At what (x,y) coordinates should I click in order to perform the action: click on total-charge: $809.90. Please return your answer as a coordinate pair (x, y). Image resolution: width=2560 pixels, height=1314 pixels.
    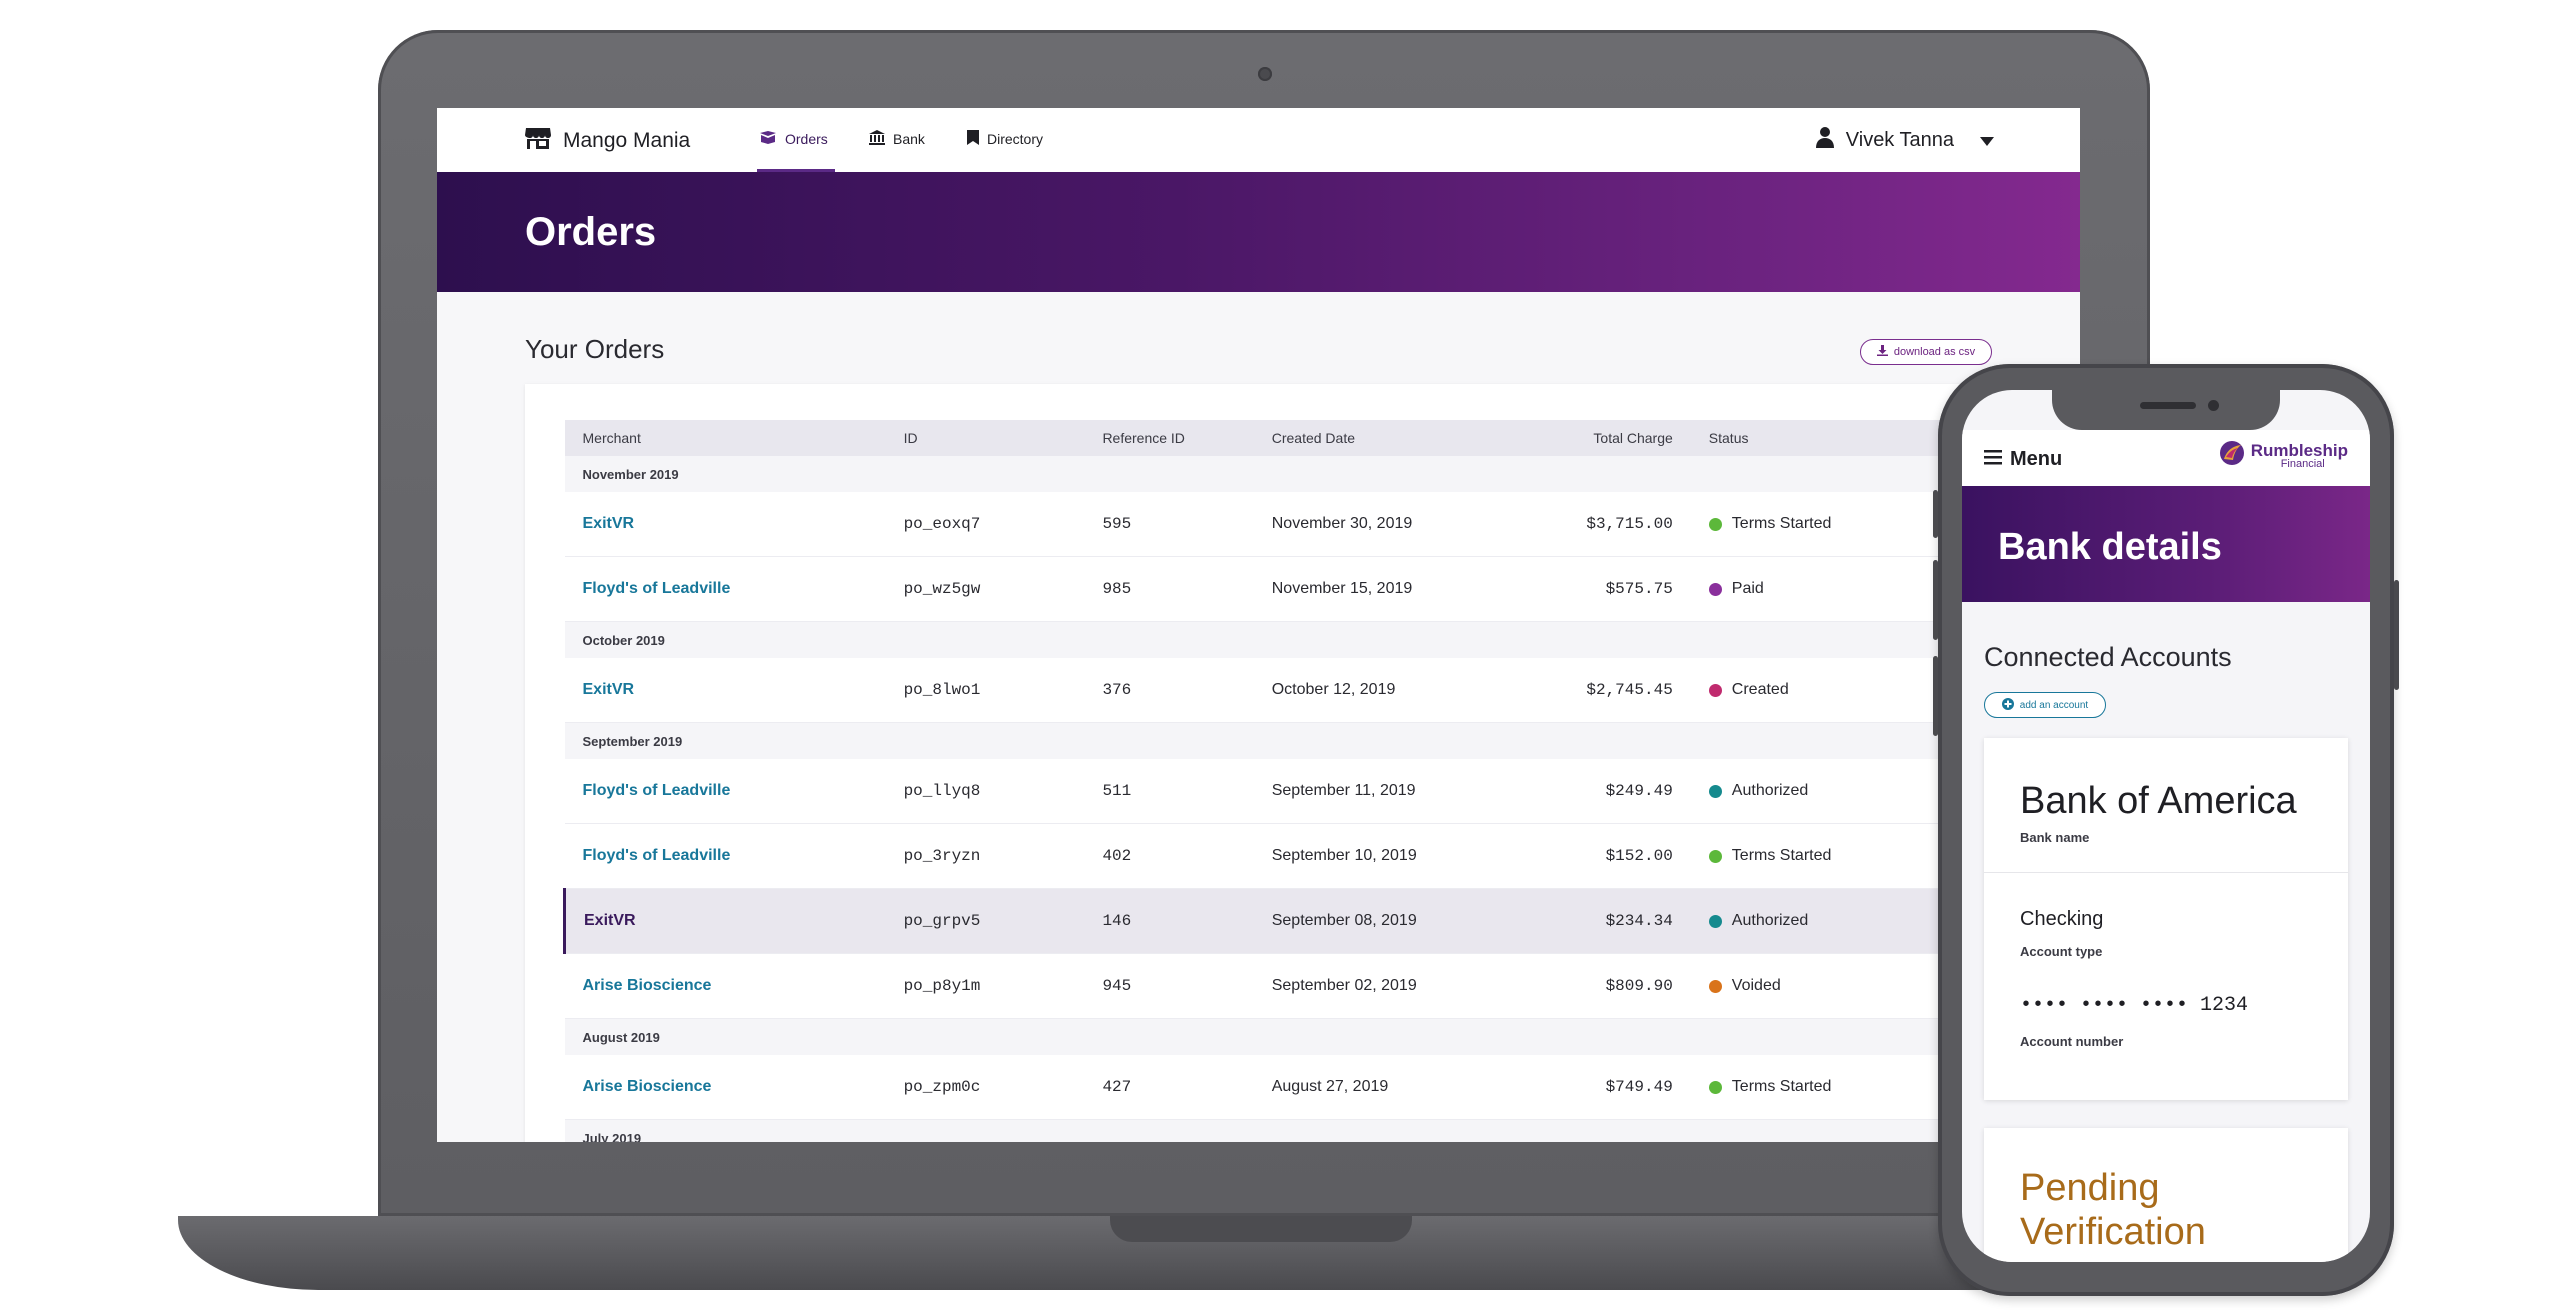
    Looking at the image, I should click on (1584, 986).